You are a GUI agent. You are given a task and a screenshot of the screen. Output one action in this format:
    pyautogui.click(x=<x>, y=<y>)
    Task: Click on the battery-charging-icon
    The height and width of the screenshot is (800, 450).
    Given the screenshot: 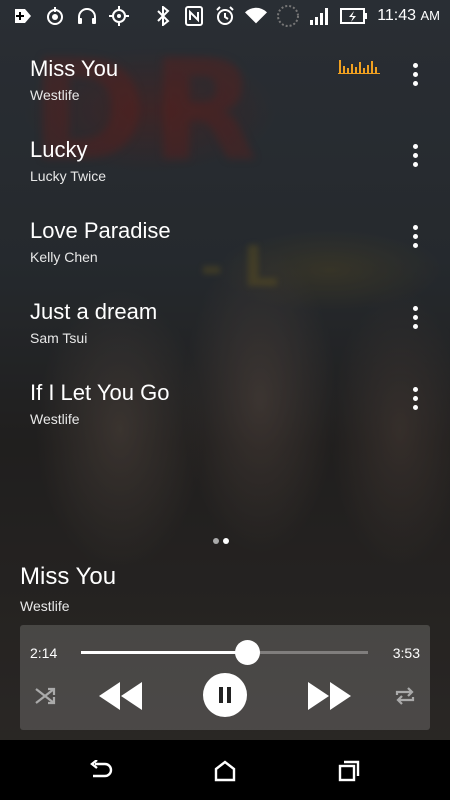 What is the action you would take?
    pyautogui.click(x=354, y=16)
    